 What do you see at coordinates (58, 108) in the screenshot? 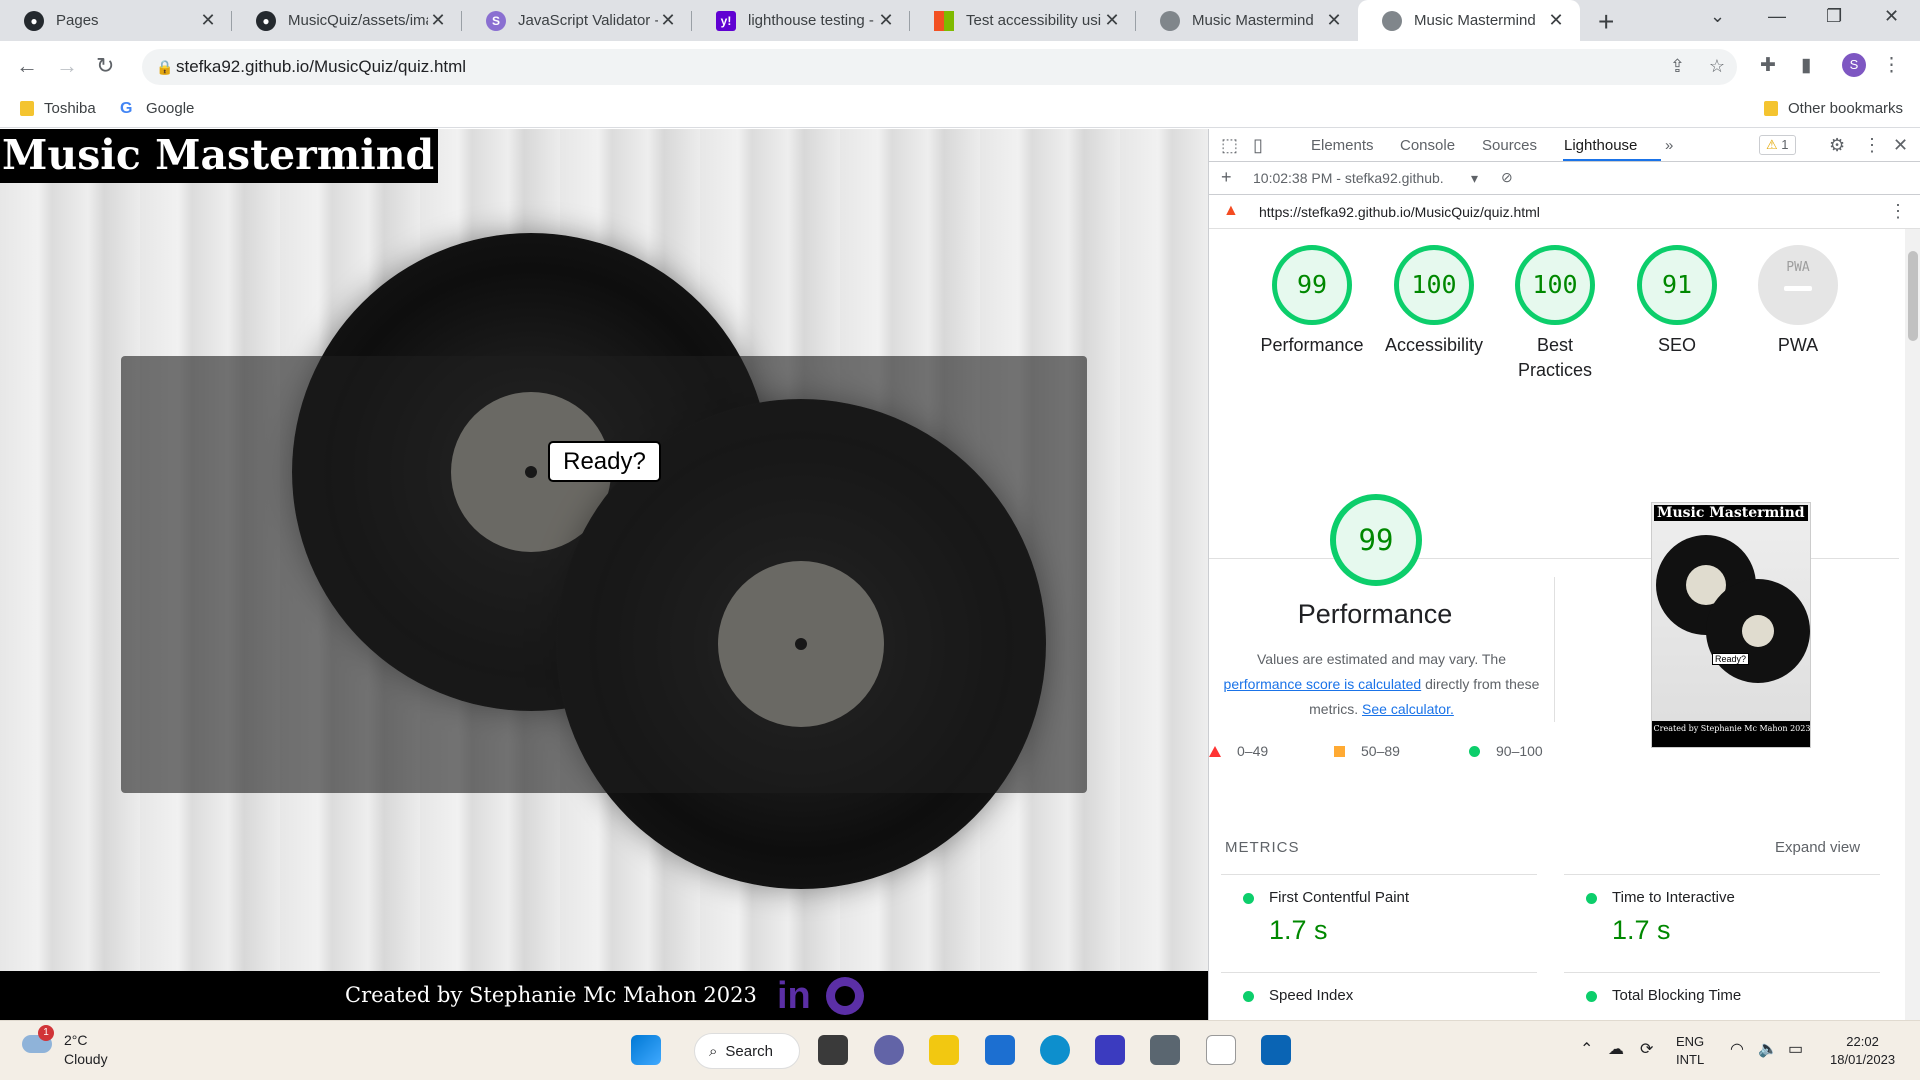
I see `bookmark-toshiba: Toshiba` at bounding box center [58, 108].